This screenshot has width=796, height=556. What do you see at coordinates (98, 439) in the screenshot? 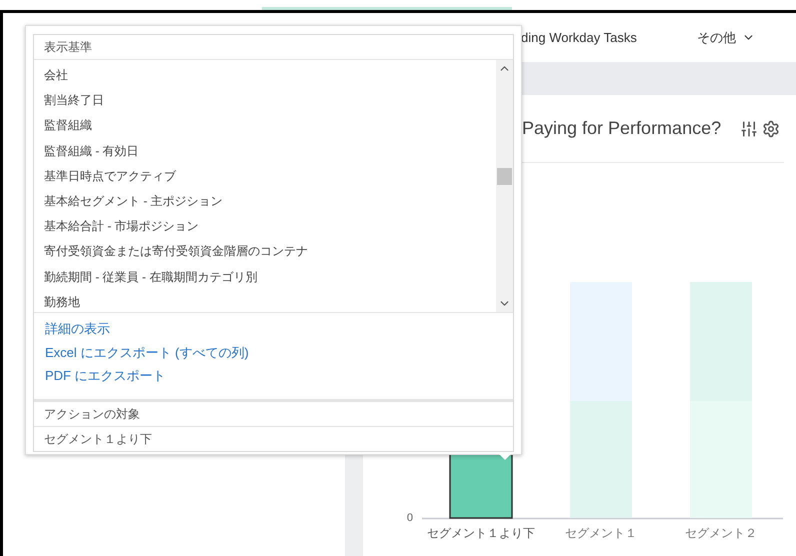
I see `target-value: セグメント１より下` at bounding box center [98, 439].